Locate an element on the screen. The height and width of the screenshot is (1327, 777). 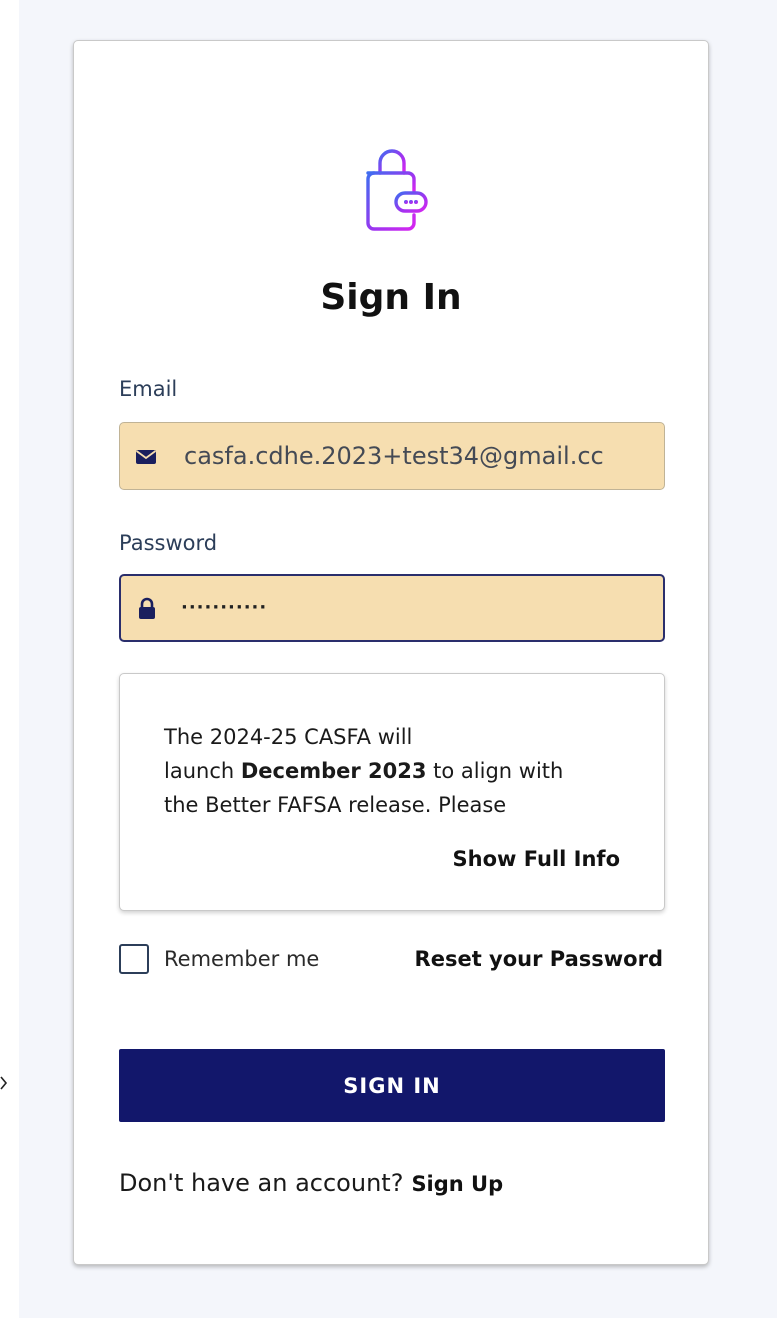
email-label: Email is located at coordinates (148, 389).